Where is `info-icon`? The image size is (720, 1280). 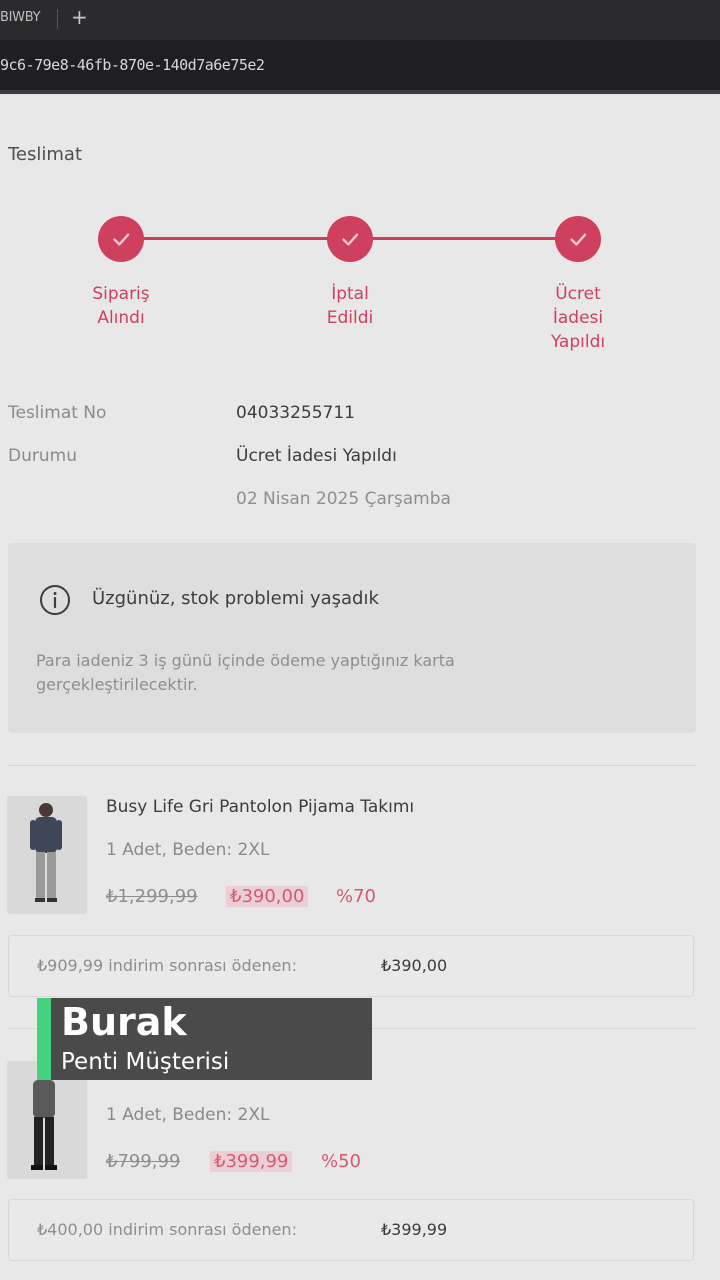
info-icon is located at coordinates (55, 600).